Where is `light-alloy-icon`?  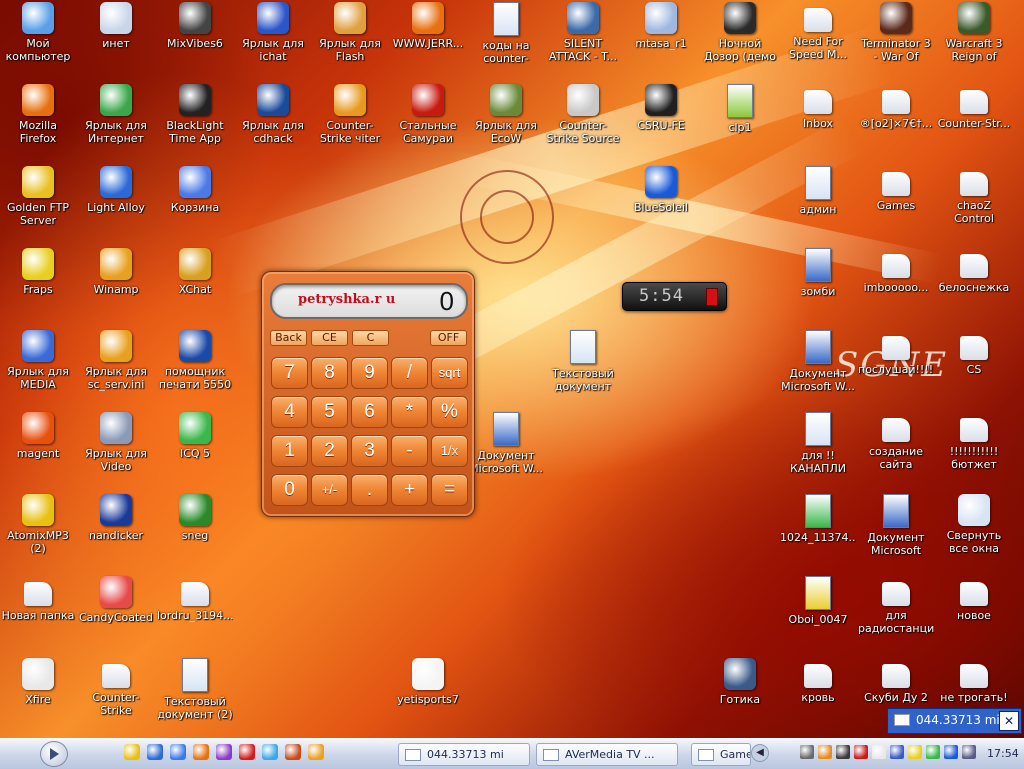 light-alloy-icon is located at coordinates (178, 752).